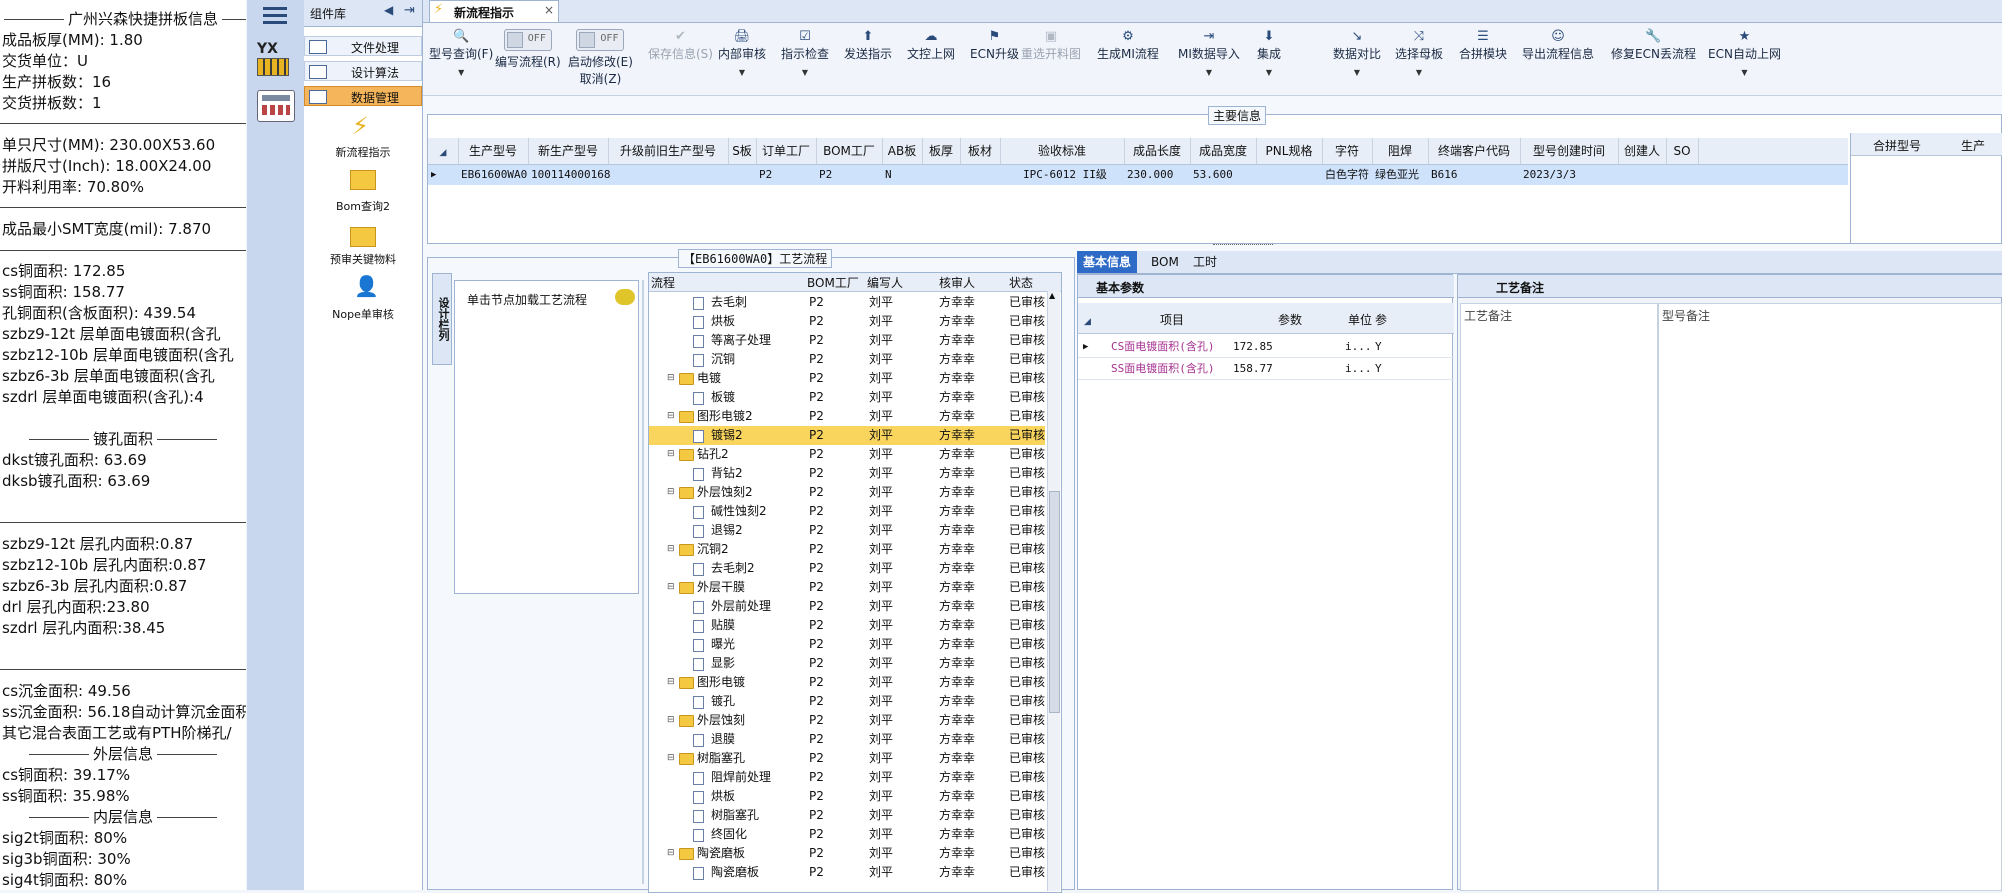  I want to click on tree-row: ⊟ 图形电镀 P2 刘平 方幸幸 已审核, so click(847, 682).